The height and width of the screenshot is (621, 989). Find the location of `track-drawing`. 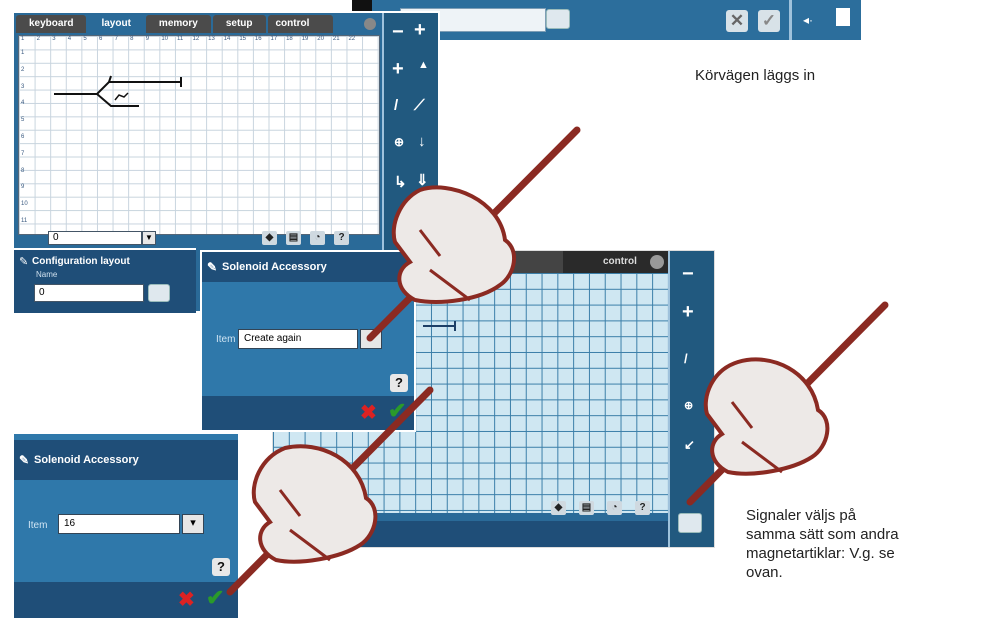

track-drawing is located at coordinates (118, 91).